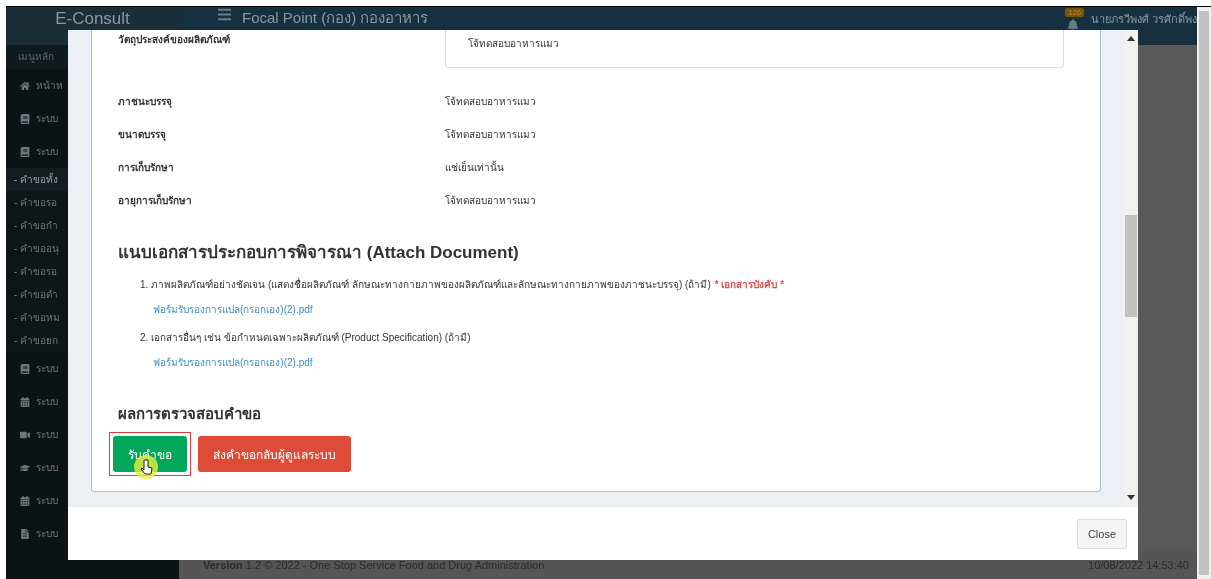  What do you see at coordinates (475, 167) in the screenshot?
I see `field-value: แช่เย็นเท่านั้น` at bounding box center [475, 167].